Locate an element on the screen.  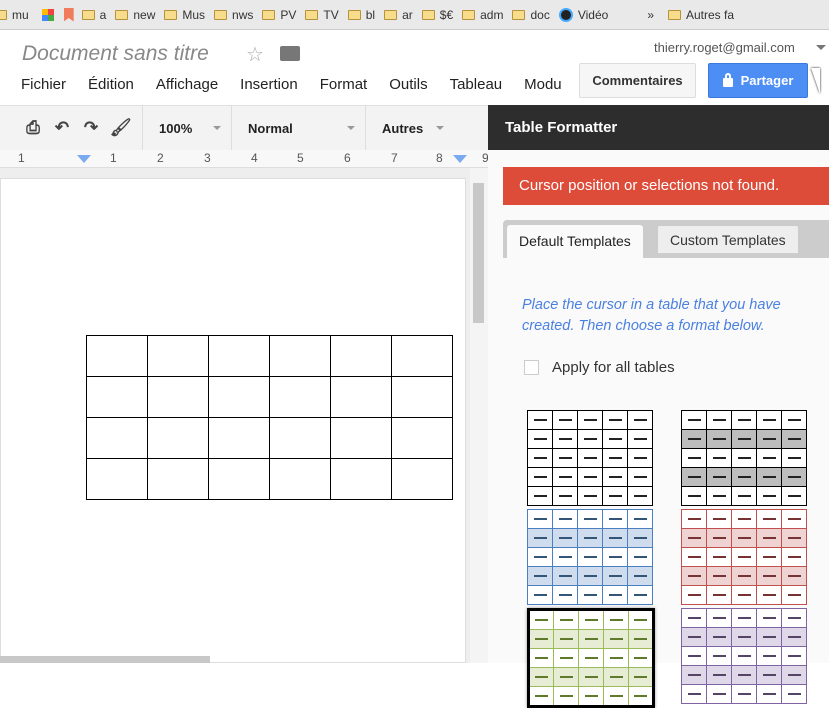
menu-4: Format is located at coordinates (344, 84).